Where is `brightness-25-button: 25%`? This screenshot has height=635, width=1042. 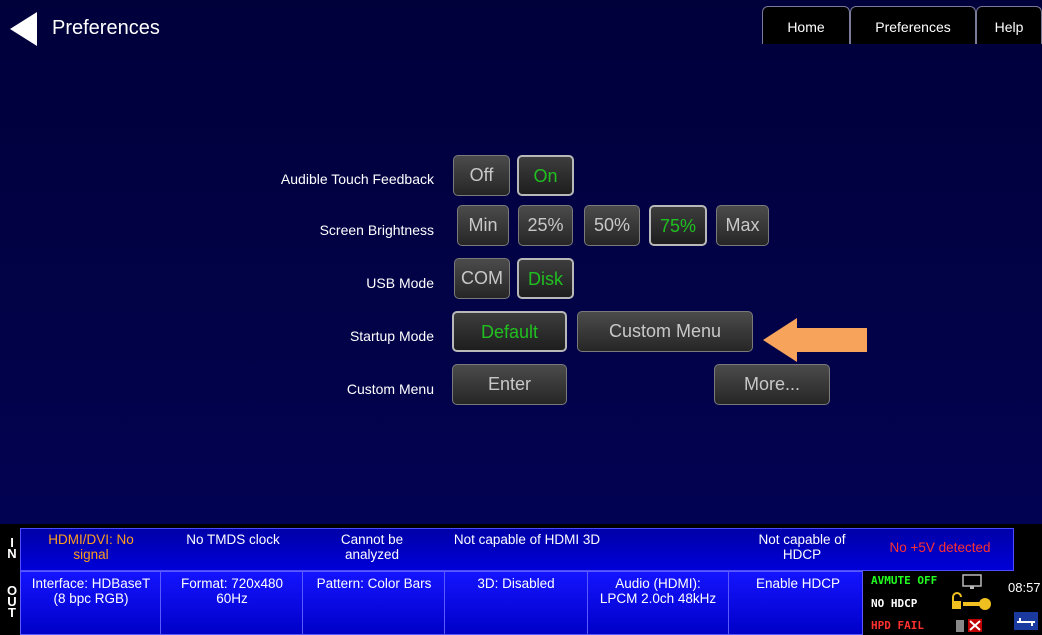
brightness-25-button: 25% is located at coordinates (545, 225).